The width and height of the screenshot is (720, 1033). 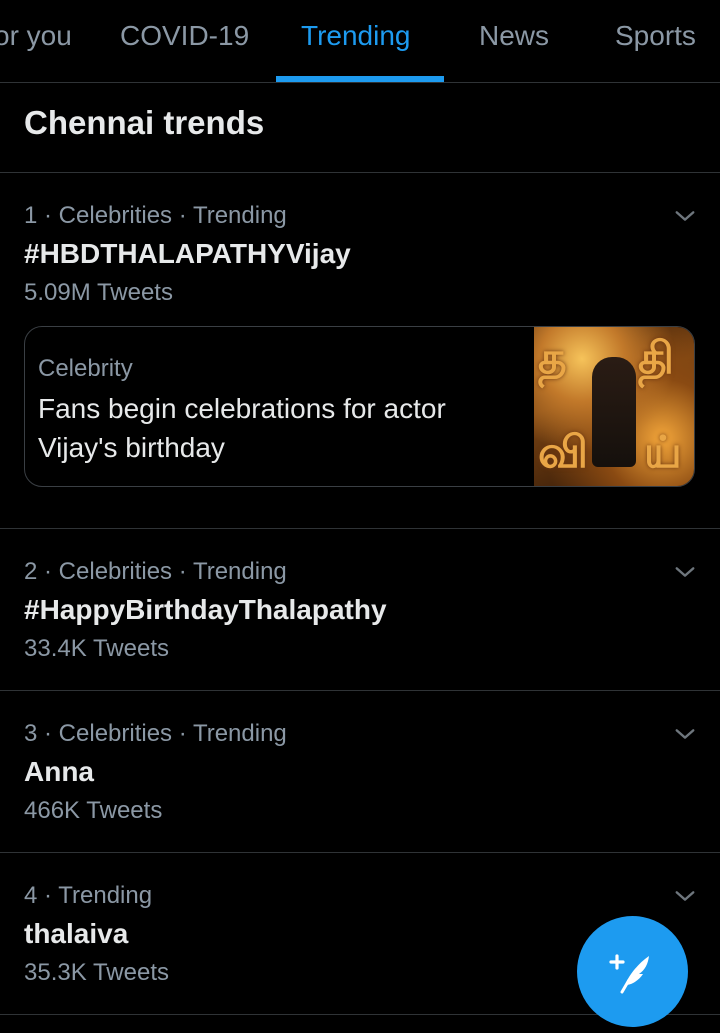 I want to click on trend-meta: 4 · Trending, so click(x=88, y=895).